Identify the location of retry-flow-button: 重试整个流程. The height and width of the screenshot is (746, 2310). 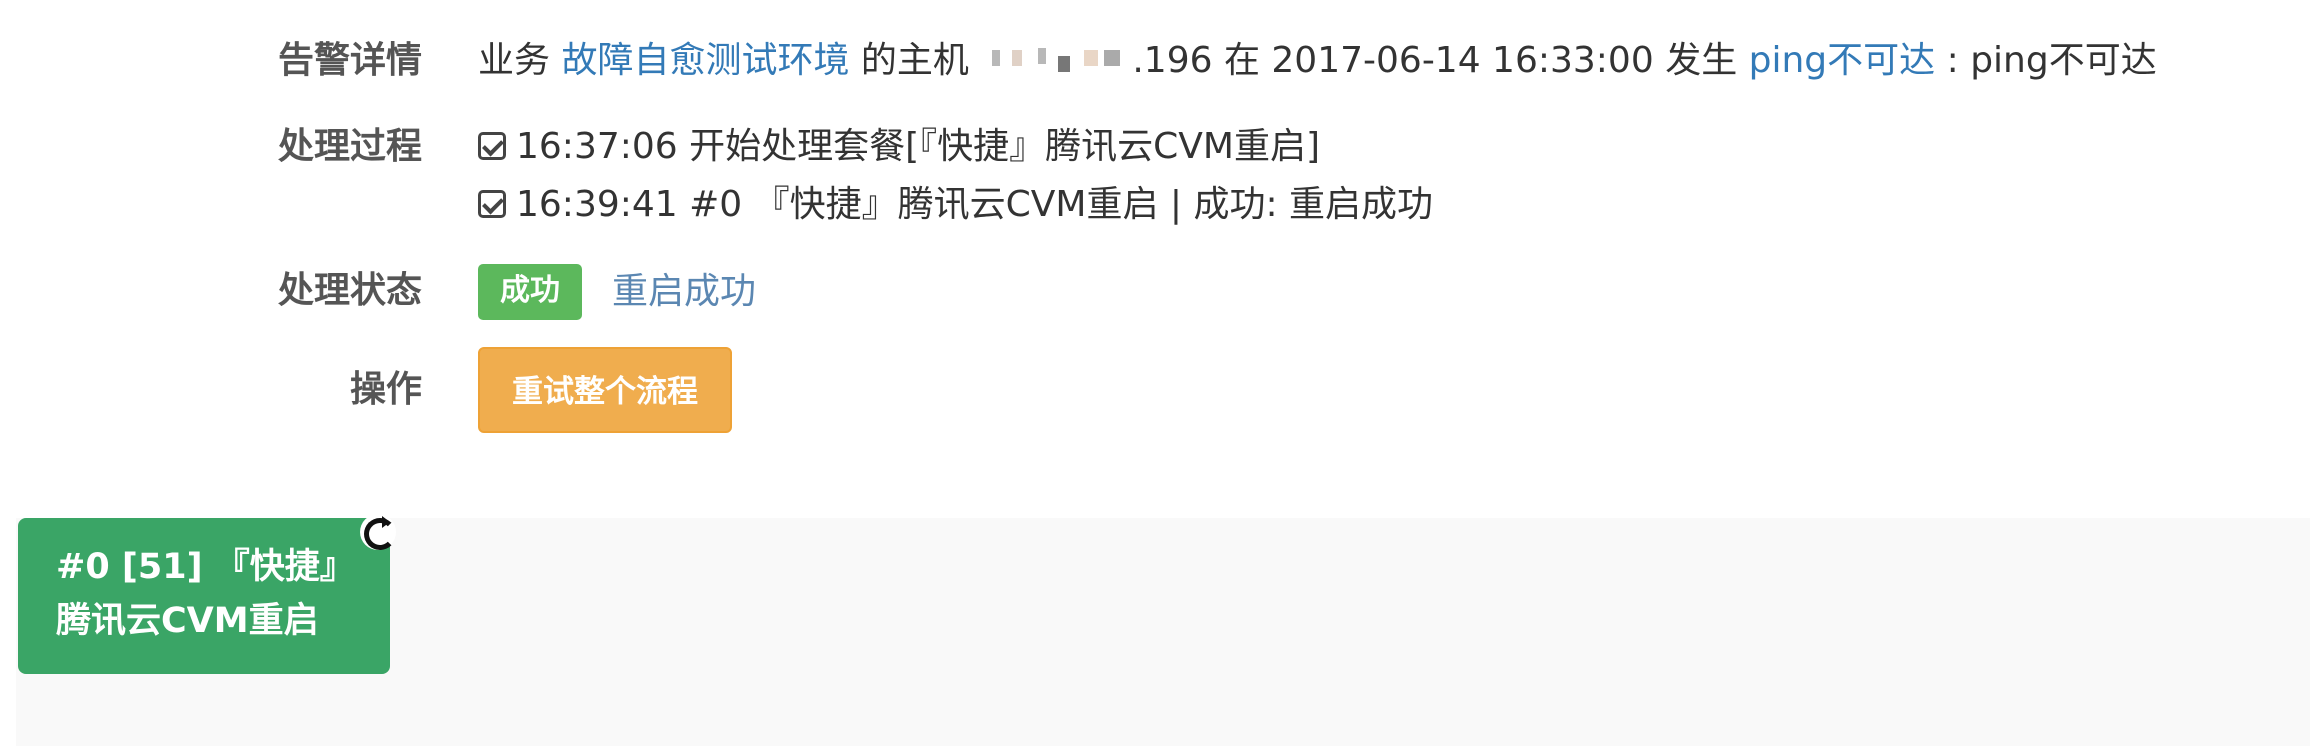
(605, 390).